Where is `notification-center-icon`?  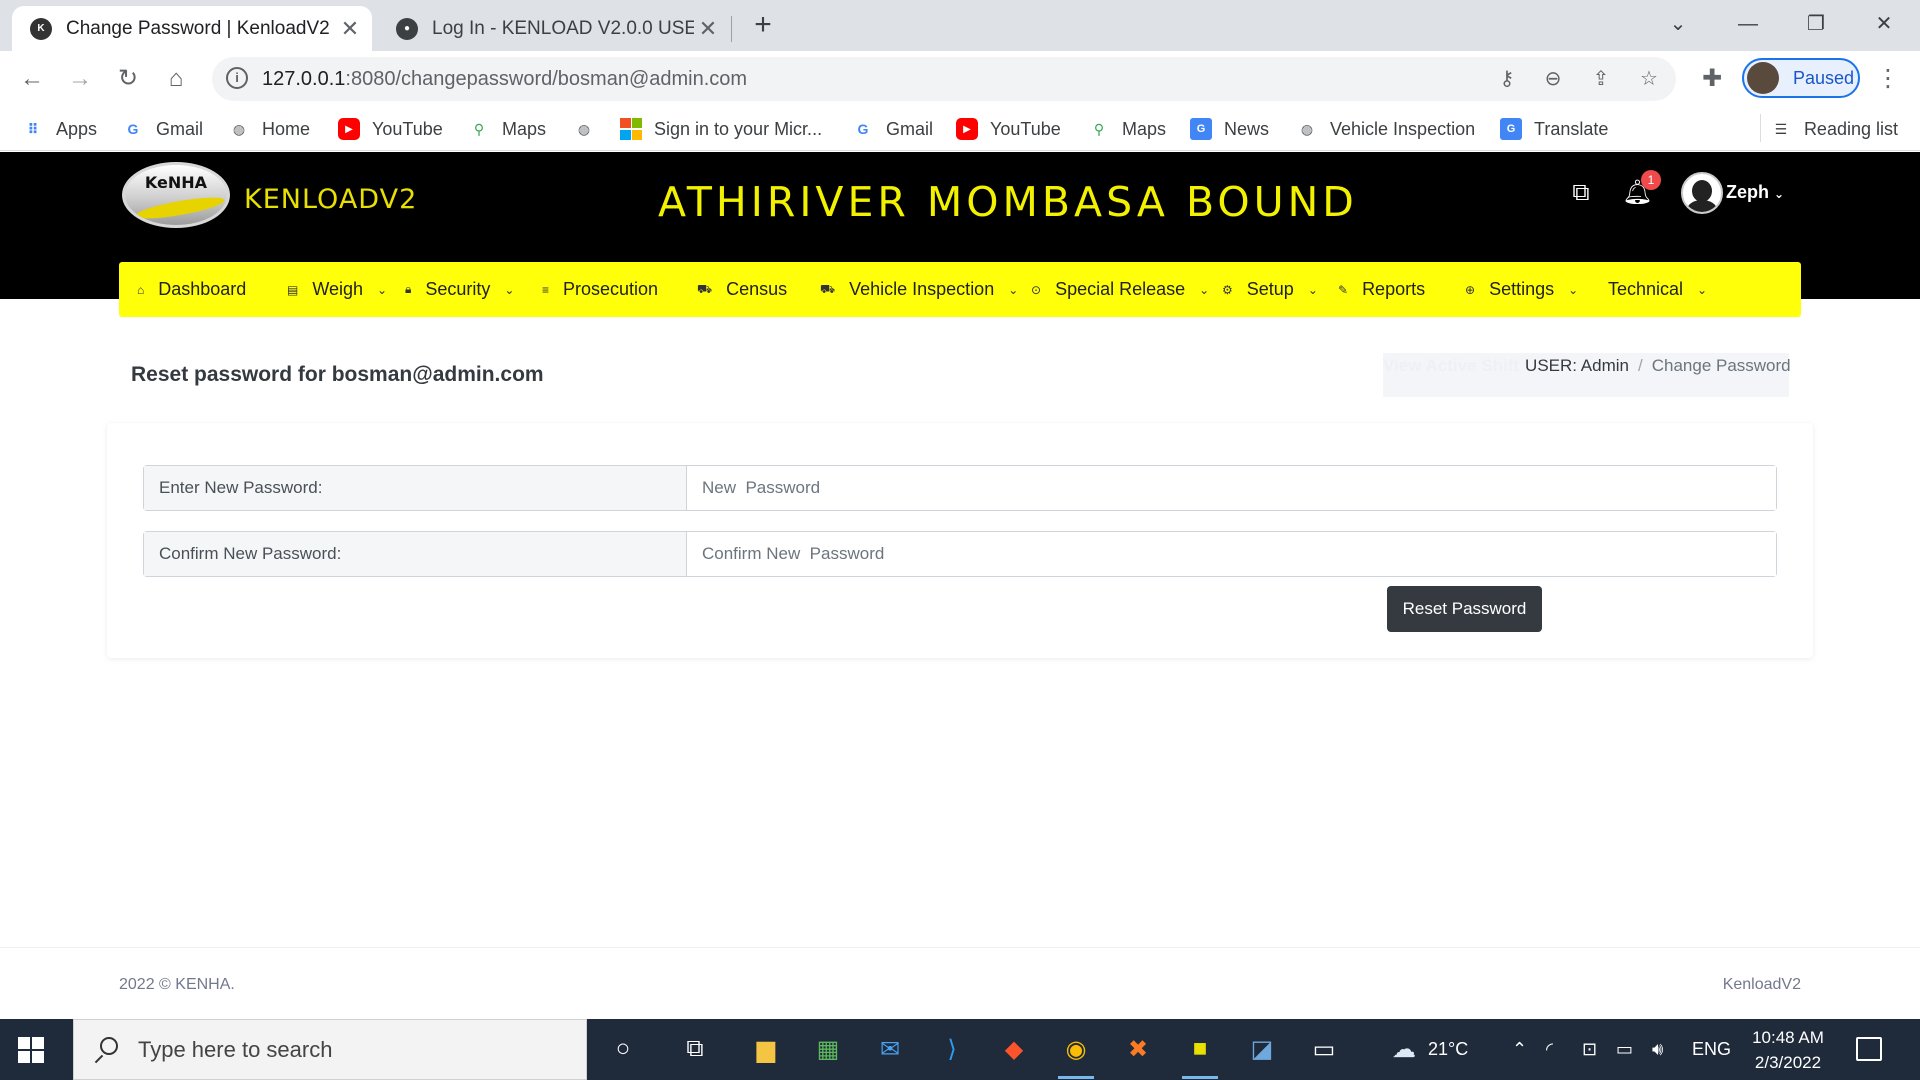 notification-center-icon is located at coordinates (1869, 1049).